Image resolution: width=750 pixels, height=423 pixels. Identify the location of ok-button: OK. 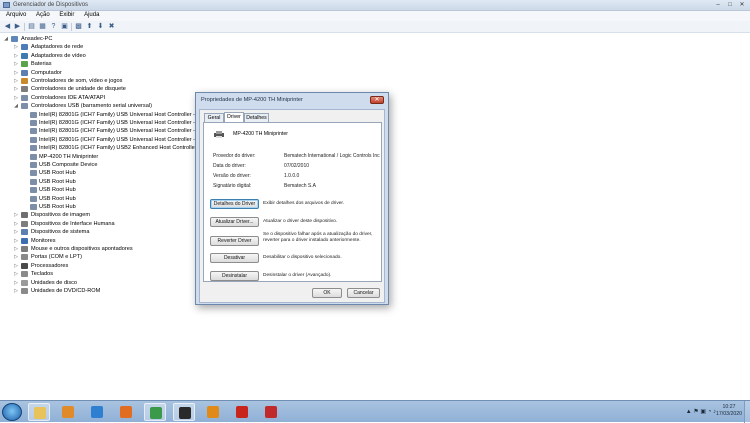
(327, 293).